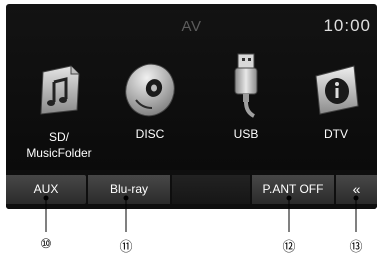  I want to click on callout-13-pointer, so click(356, 213).